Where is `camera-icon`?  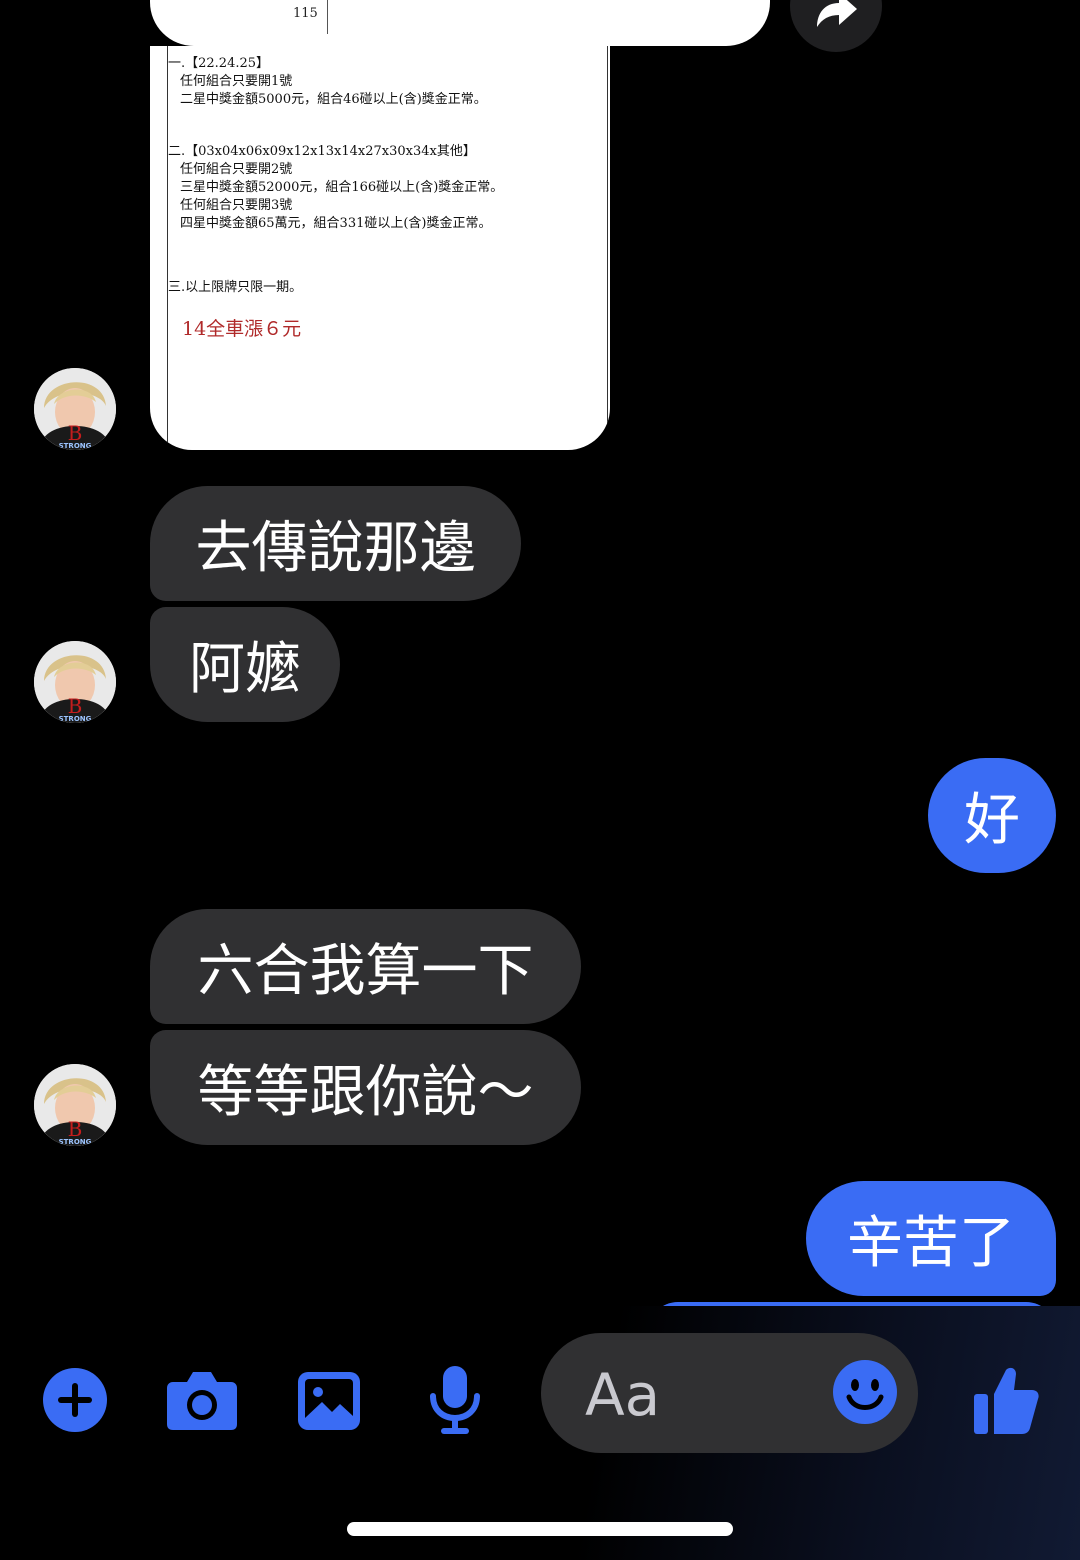 camera-icon is located at coordinates (202, 1401).